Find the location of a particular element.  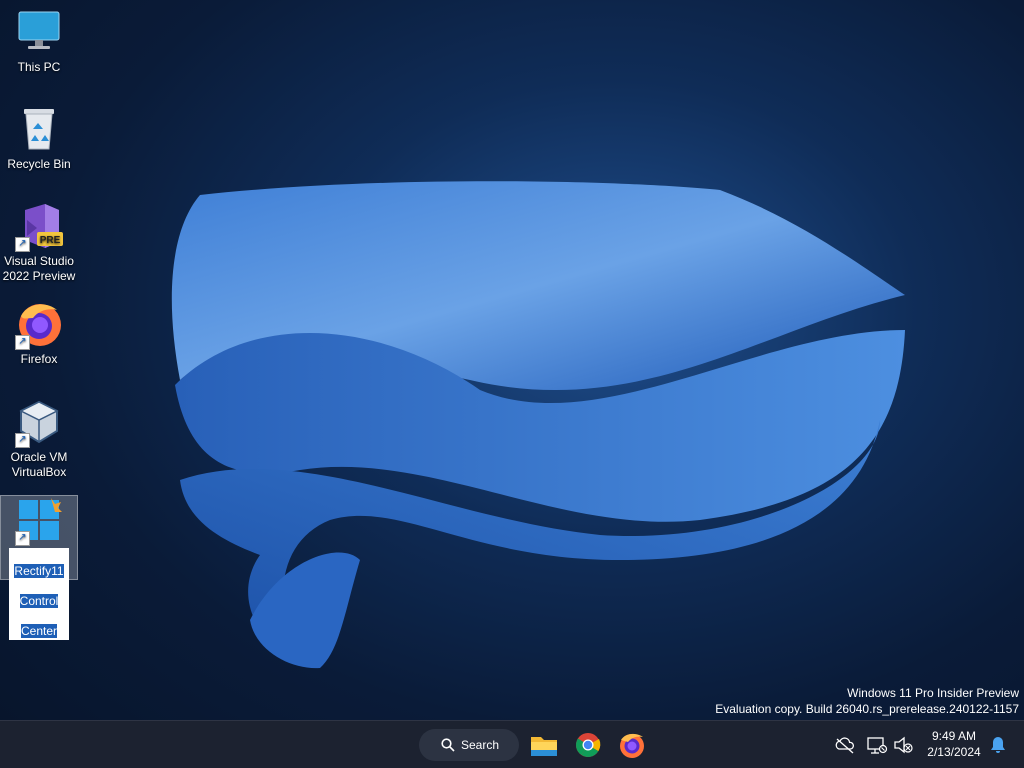

rectify11-control-center-icon: ↗ is located at coordinates (39, 521).